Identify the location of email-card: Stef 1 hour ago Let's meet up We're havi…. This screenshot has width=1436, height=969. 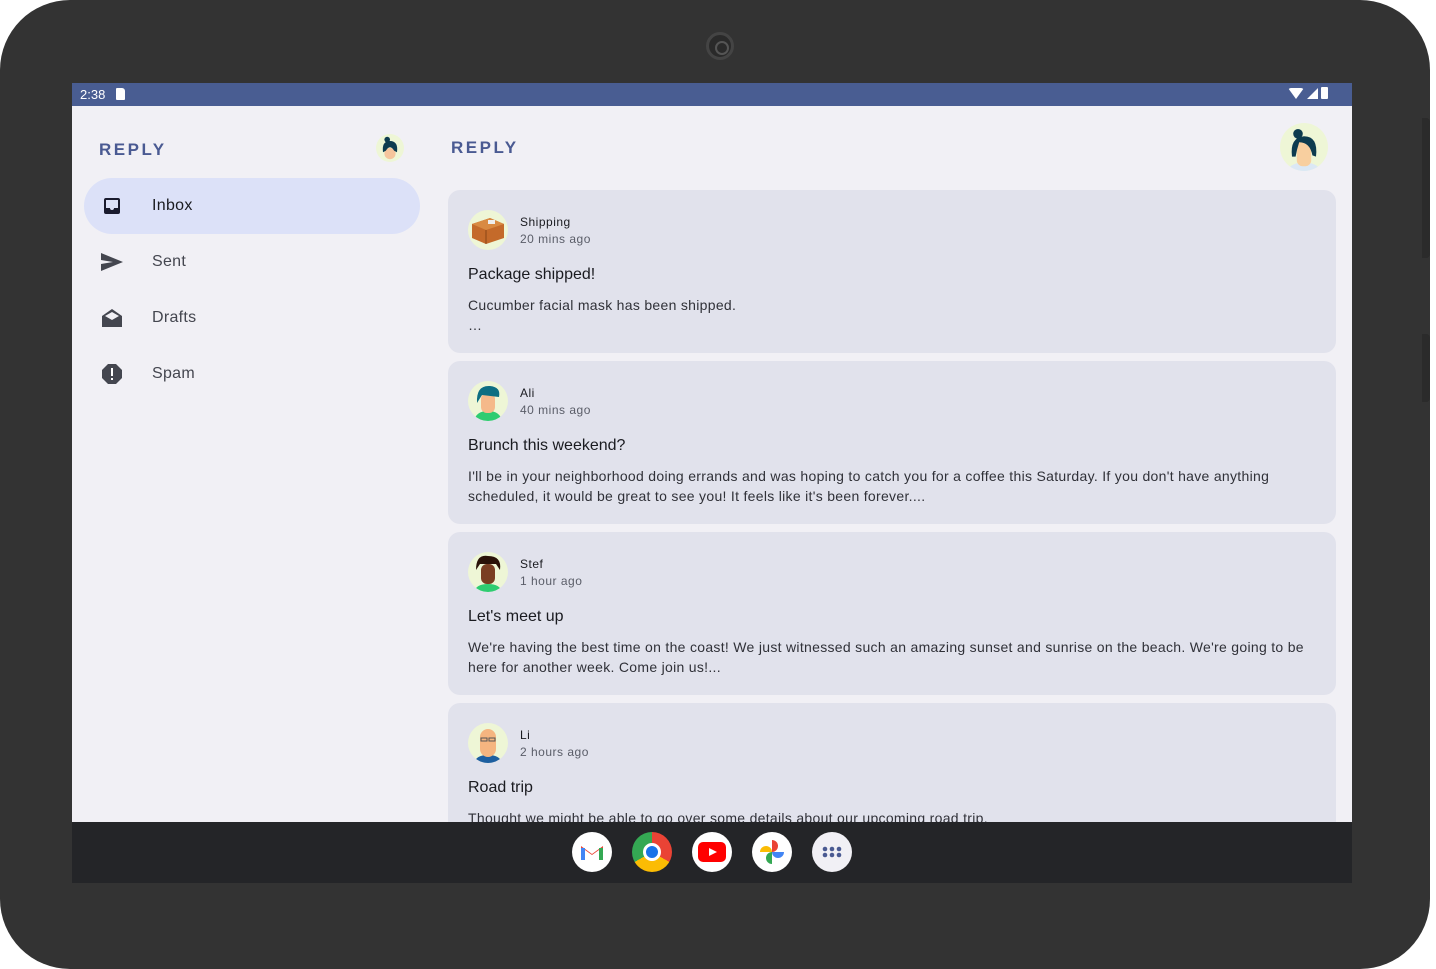
(892, 613).